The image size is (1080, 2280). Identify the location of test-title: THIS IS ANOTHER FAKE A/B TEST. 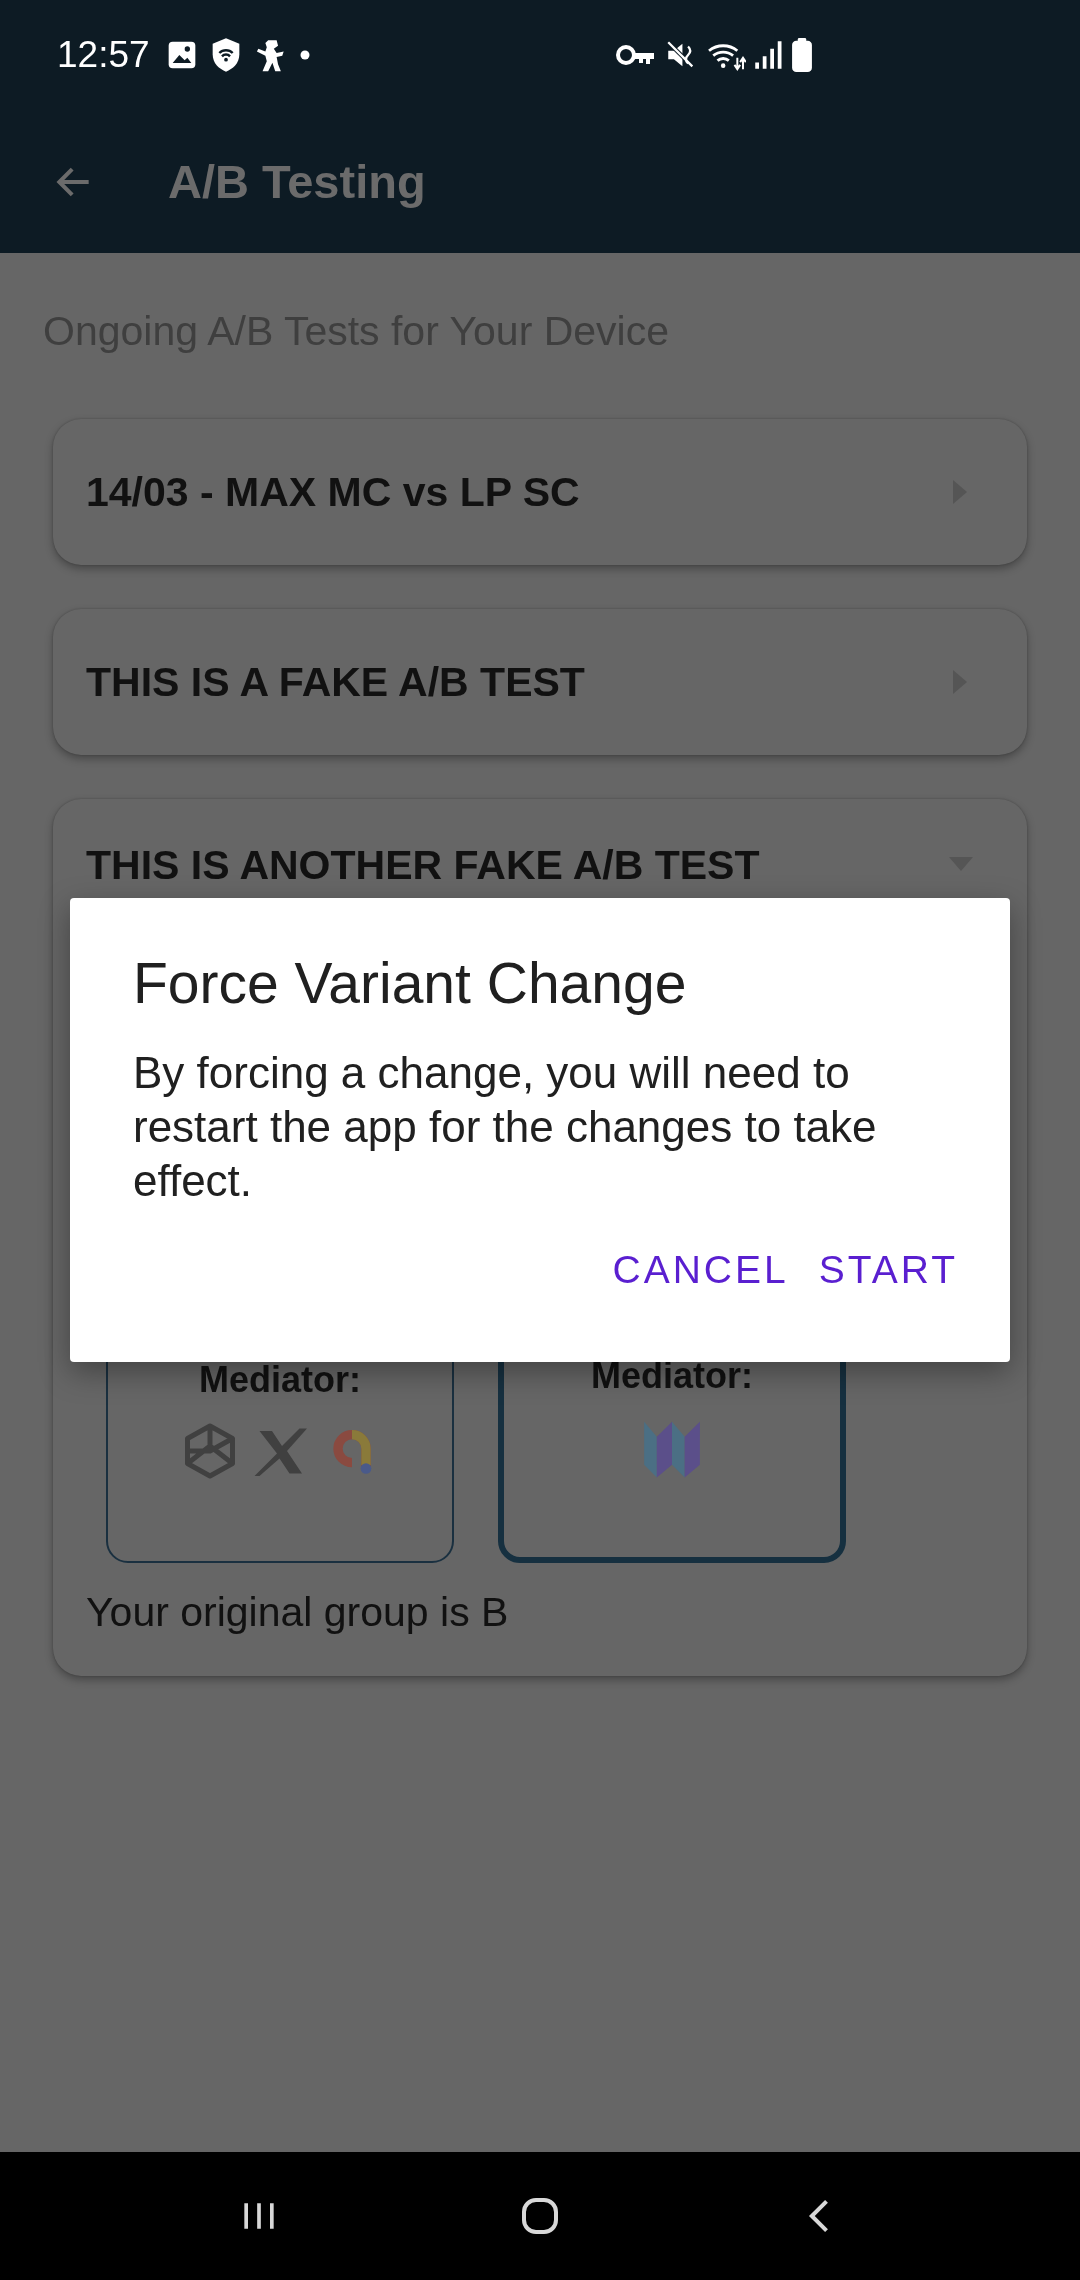
(423, 865).